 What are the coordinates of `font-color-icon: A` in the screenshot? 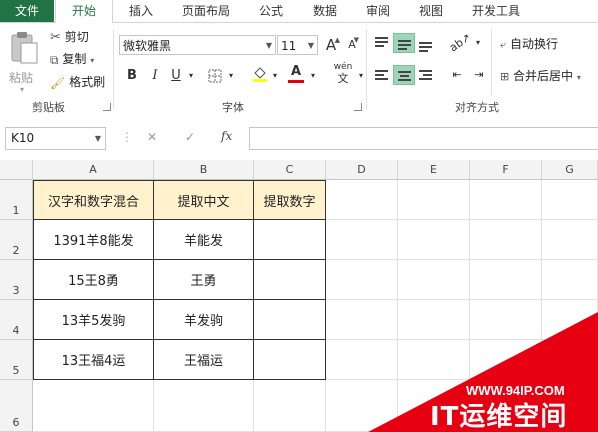 It's located at (296, 71).